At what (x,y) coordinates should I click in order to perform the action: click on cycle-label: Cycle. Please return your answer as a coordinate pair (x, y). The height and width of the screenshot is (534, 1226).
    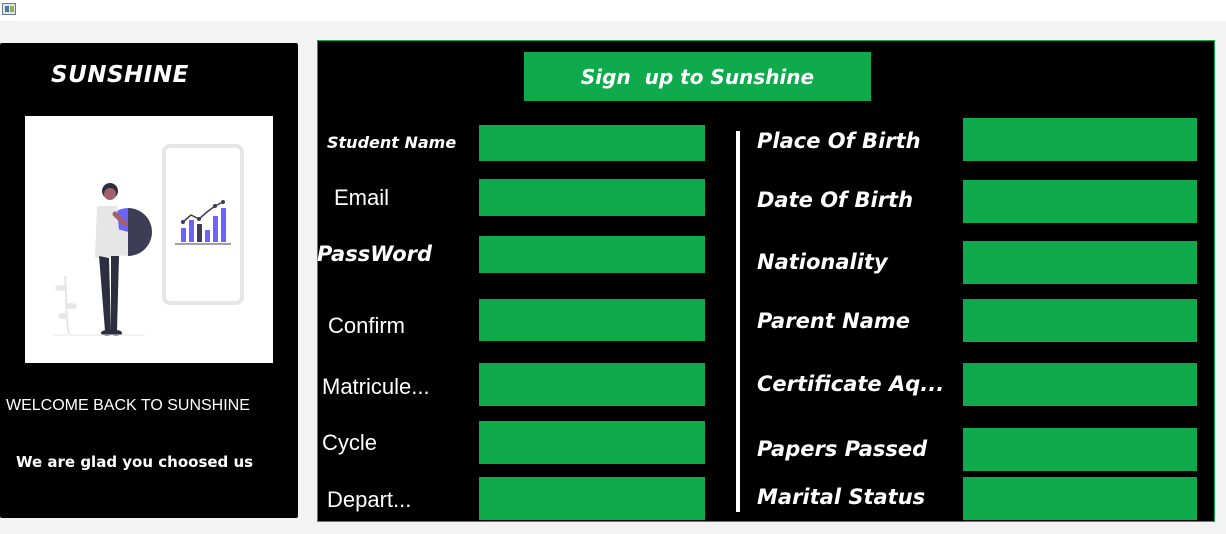
    Looking at the image, I should click on (350, 442).